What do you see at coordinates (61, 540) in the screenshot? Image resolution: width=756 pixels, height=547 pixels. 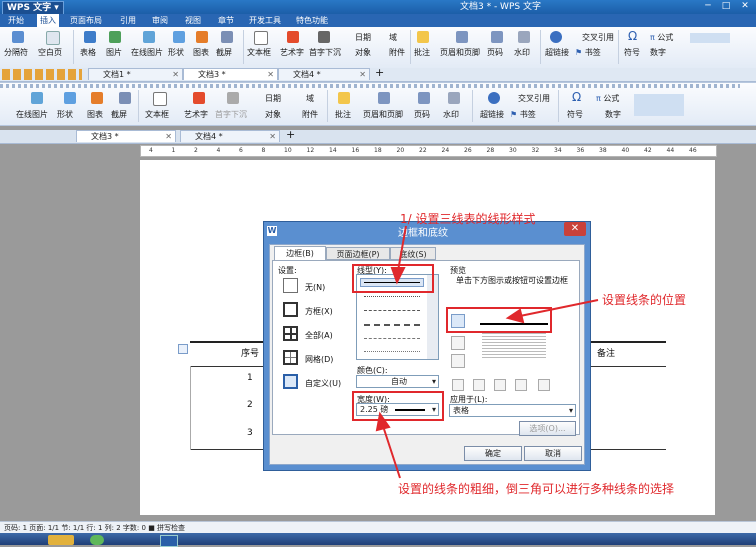 I see `folder-icon` at bounding box center [61, 540].